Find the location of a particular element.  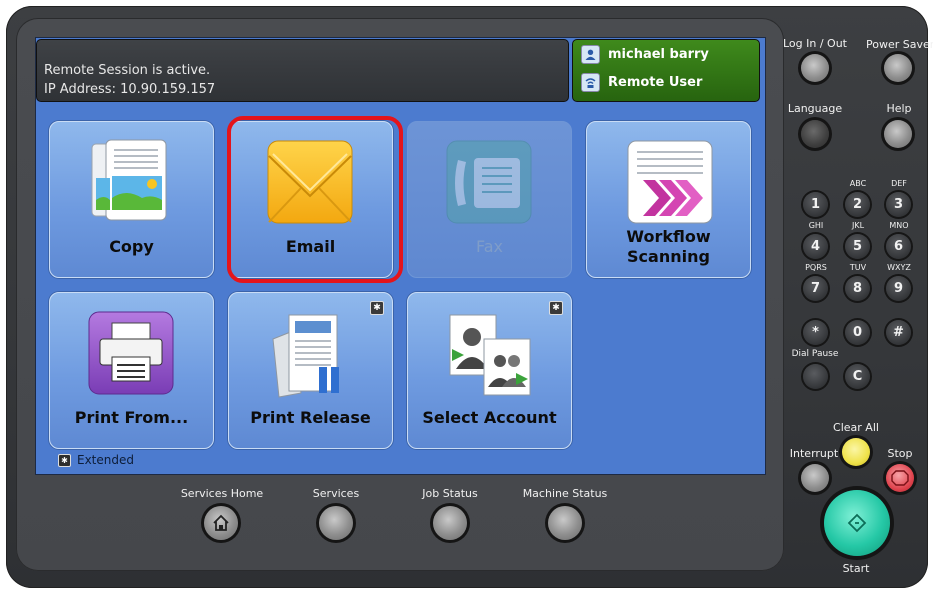

fax-tile: Fax is located at coordinates (489, 199).